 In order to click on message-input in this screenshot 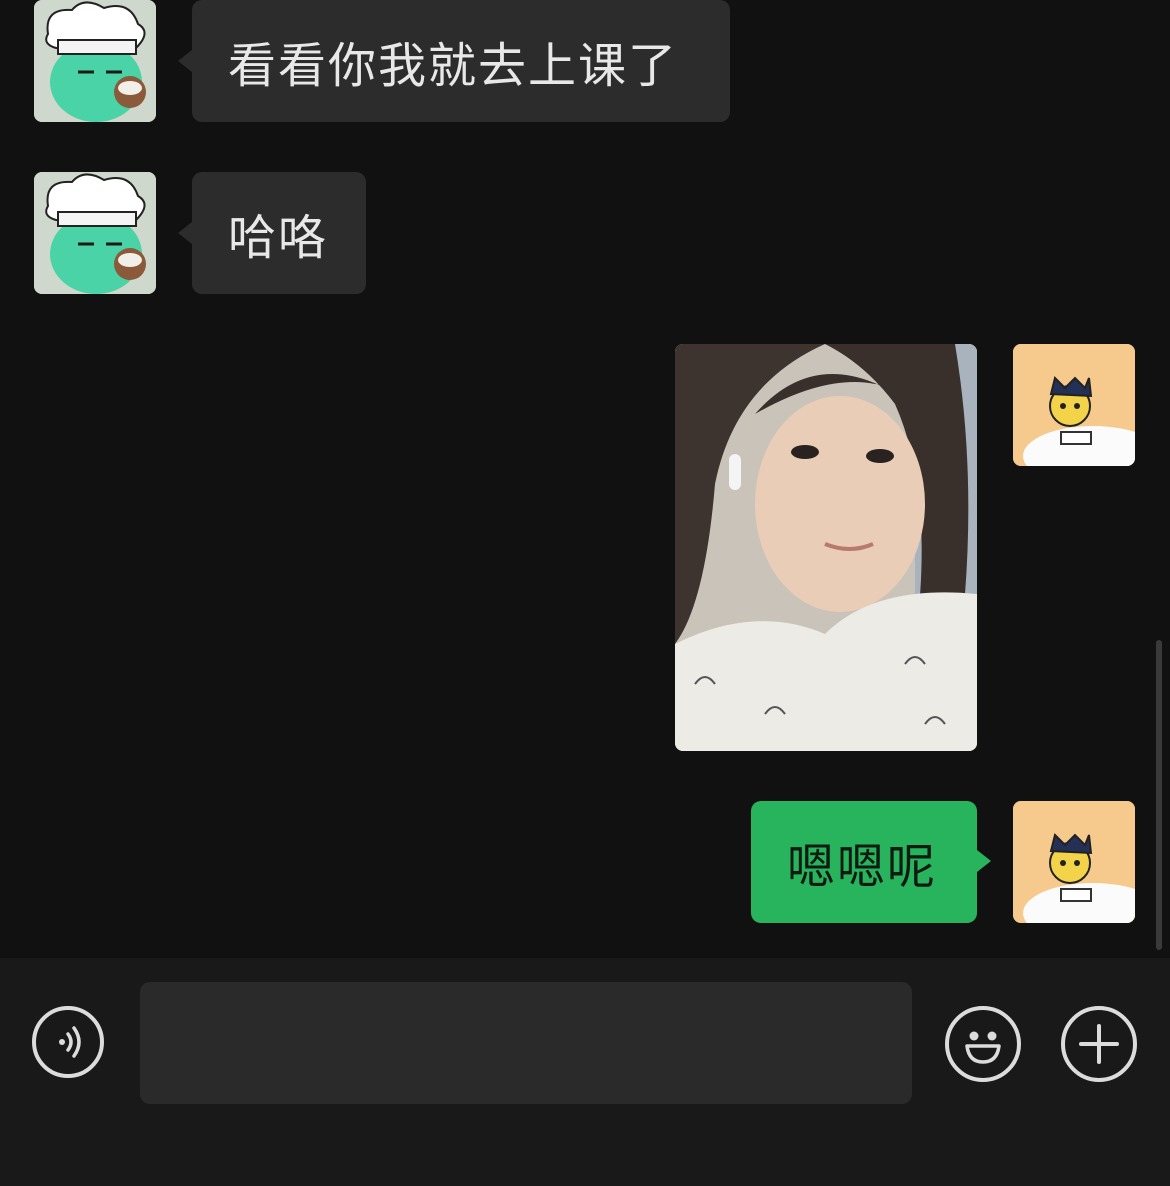, I will do `click(526, 1043)`.